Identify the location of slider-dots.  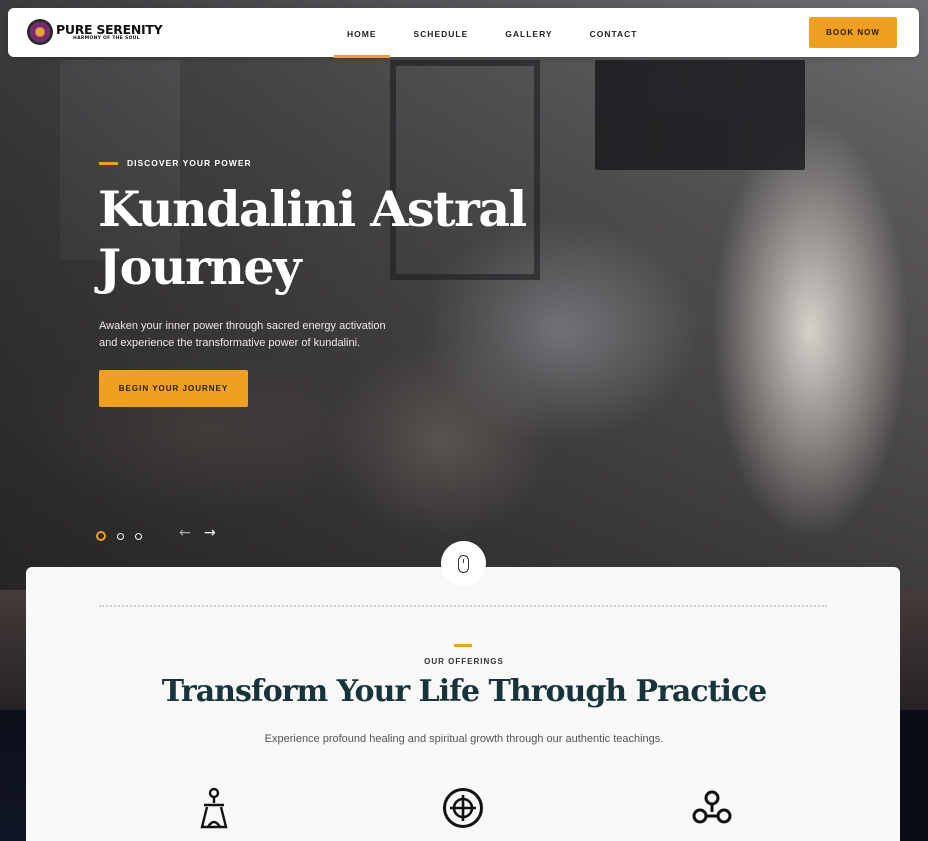
(124, 536).